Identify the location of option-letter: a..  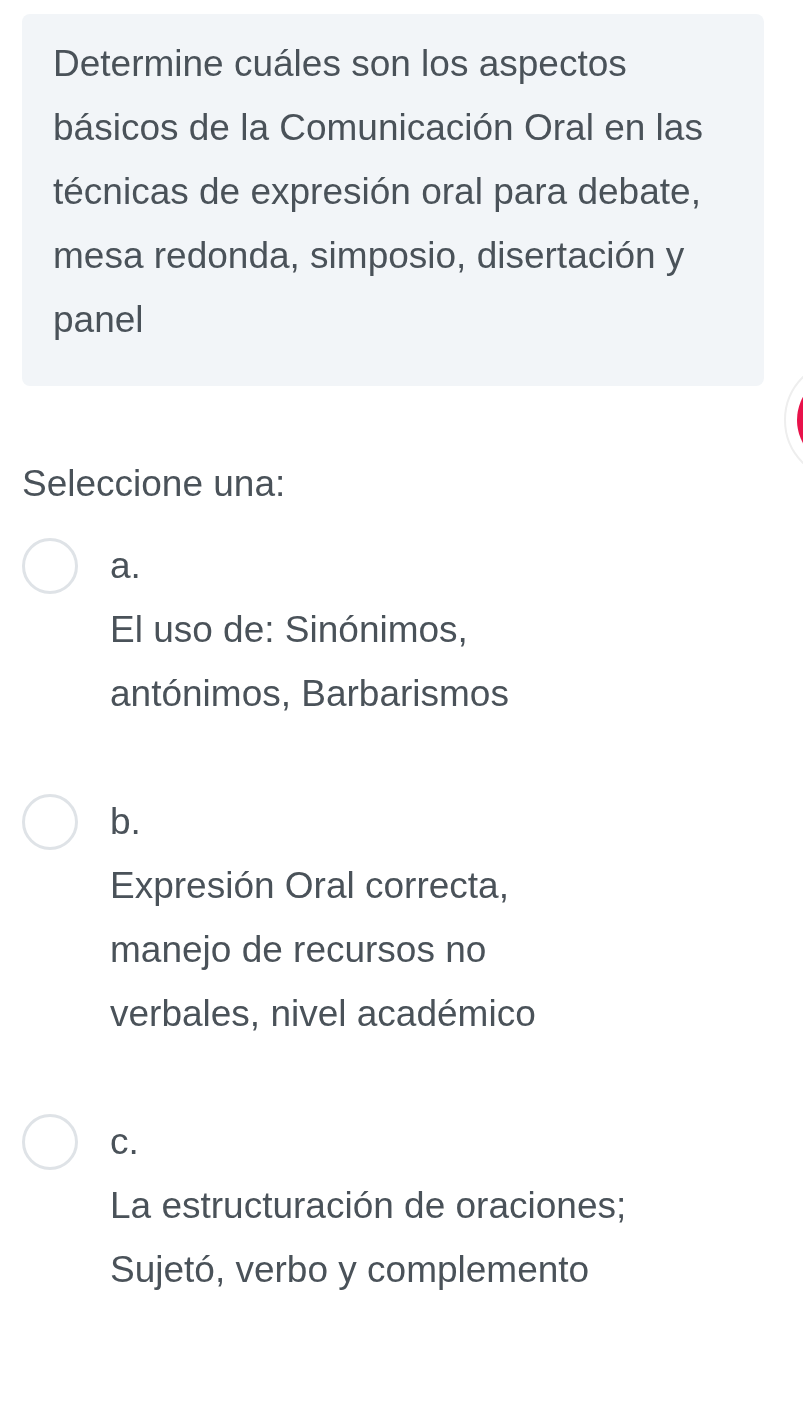
(126, 566).